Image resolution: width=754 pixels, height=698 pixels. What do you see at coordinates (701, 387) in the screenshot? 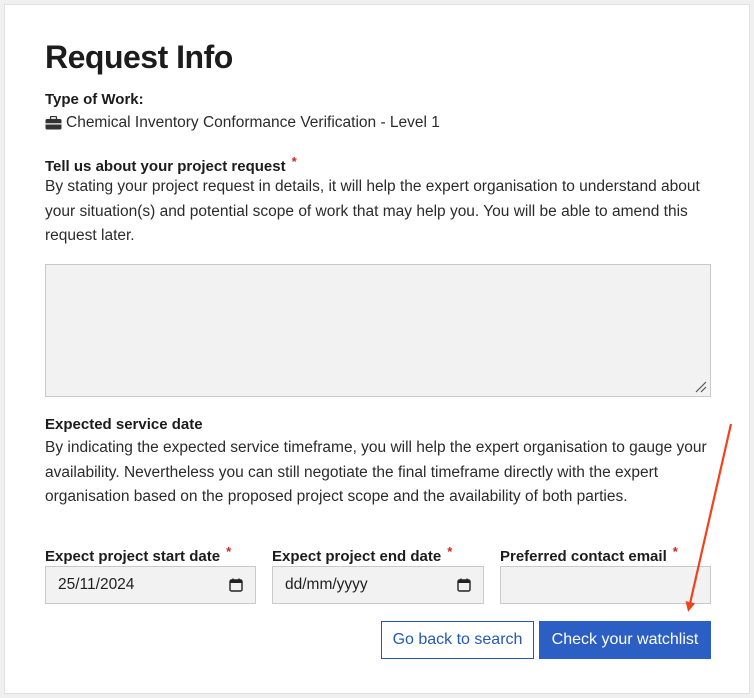
I see `resize-handle-icon` at bounding box center [701, 387].